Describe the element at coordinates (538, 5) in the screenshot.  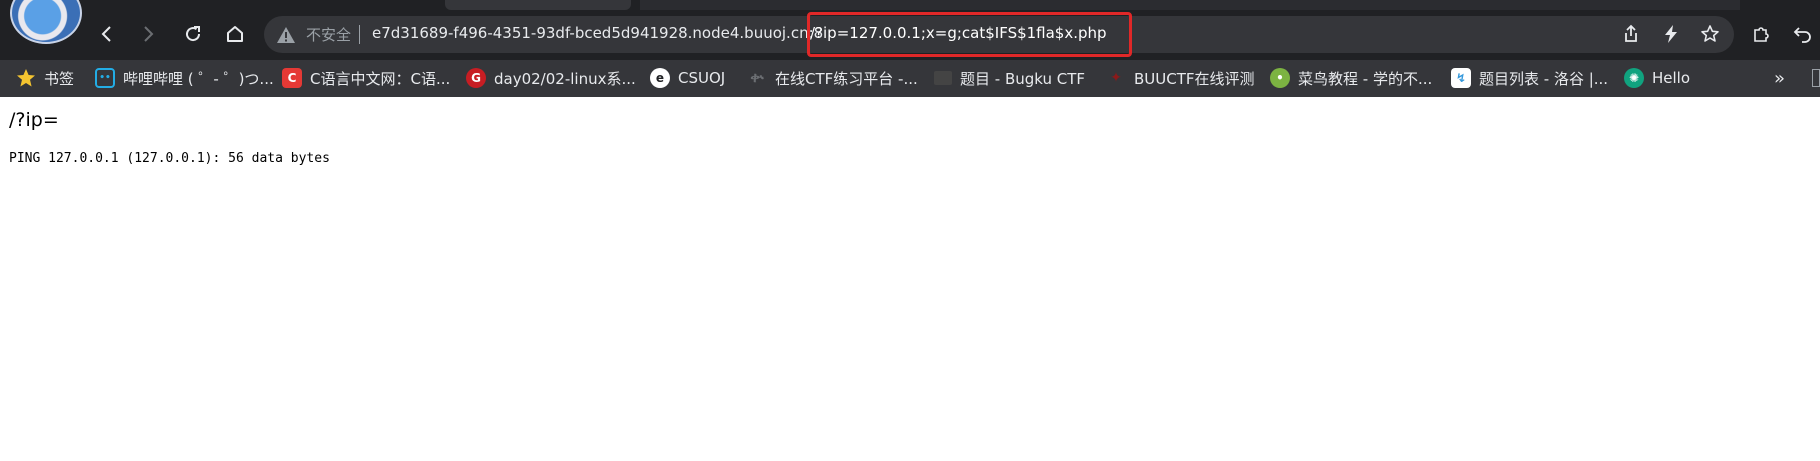
I see `tab-active` at that location.